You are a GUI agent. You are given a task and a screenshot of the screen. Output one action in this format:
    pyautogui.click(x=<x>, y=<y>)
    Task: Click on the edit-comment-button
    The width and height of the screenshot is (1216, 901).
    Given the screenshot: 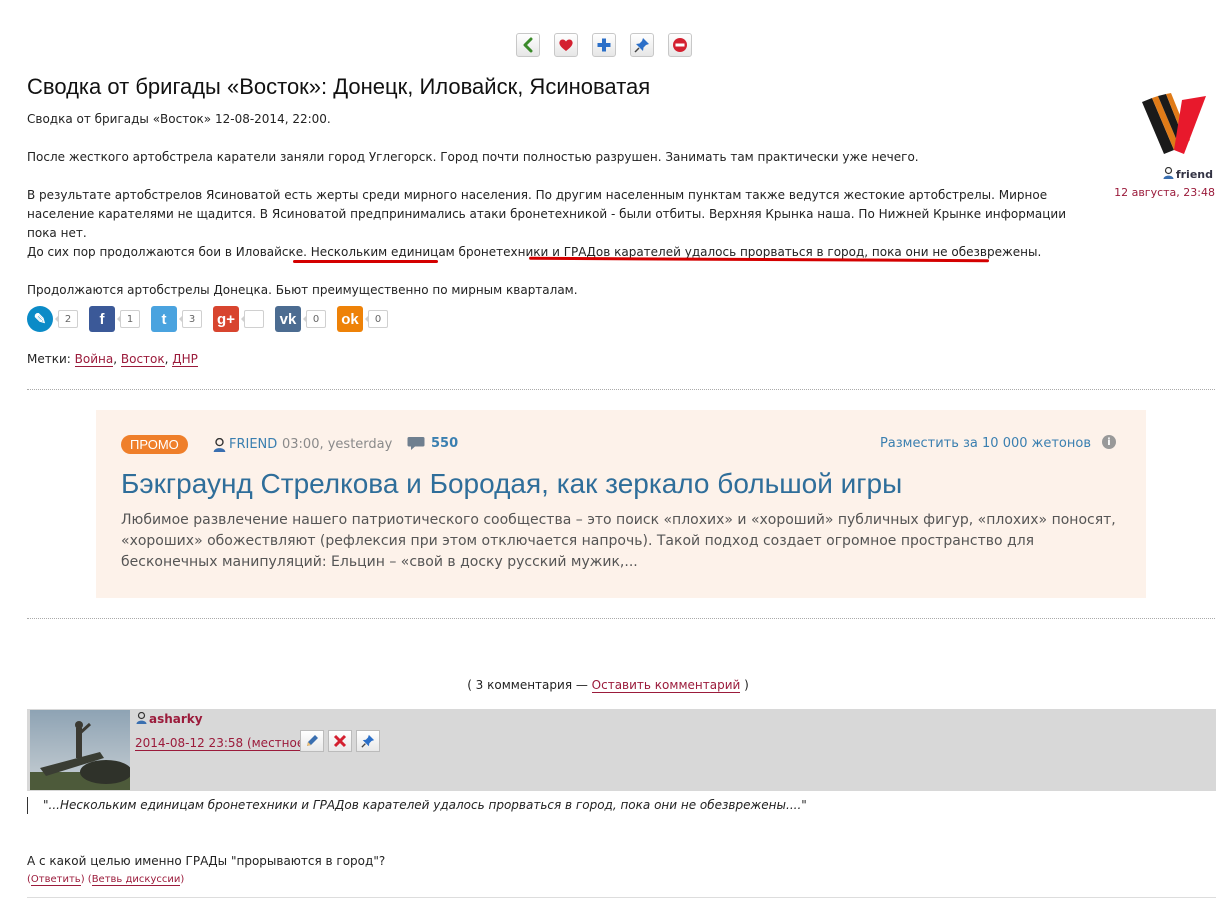 What is the action you would take?
    pyautogui.click(x=312, y=741)
    